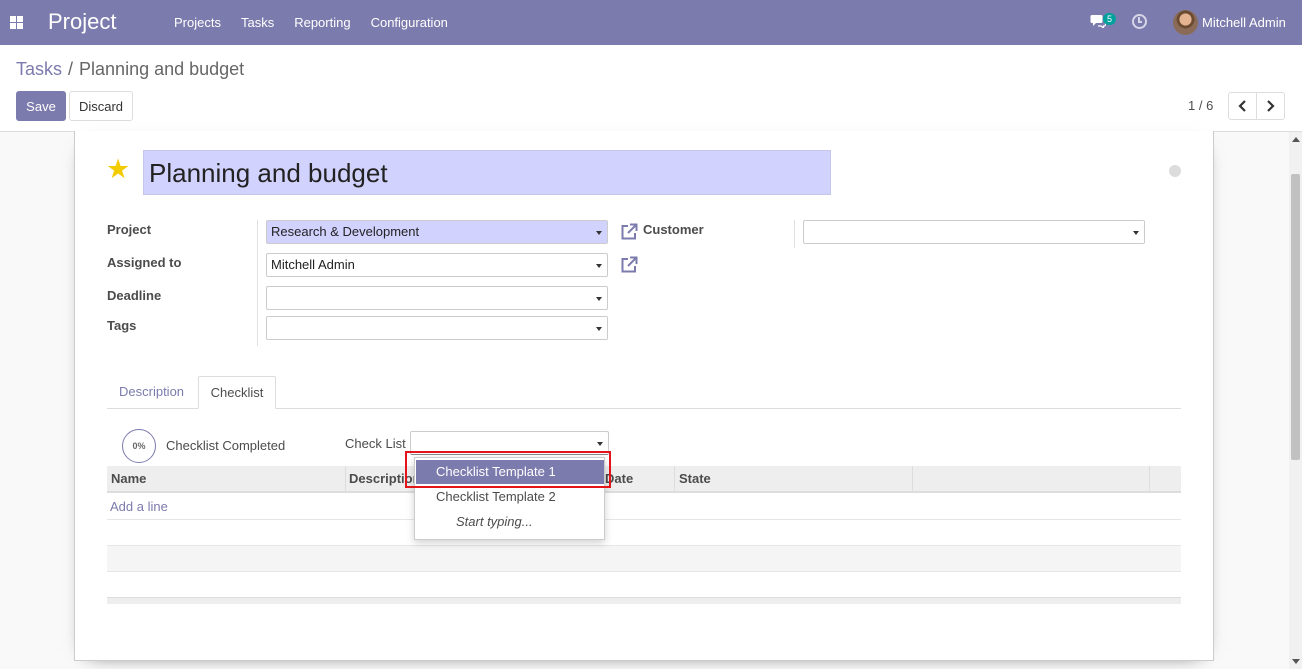  What do you see at coordinates (437, 232) in the screenshot?
I see `project-field: Research & Development` at bounding box center [437, 232].